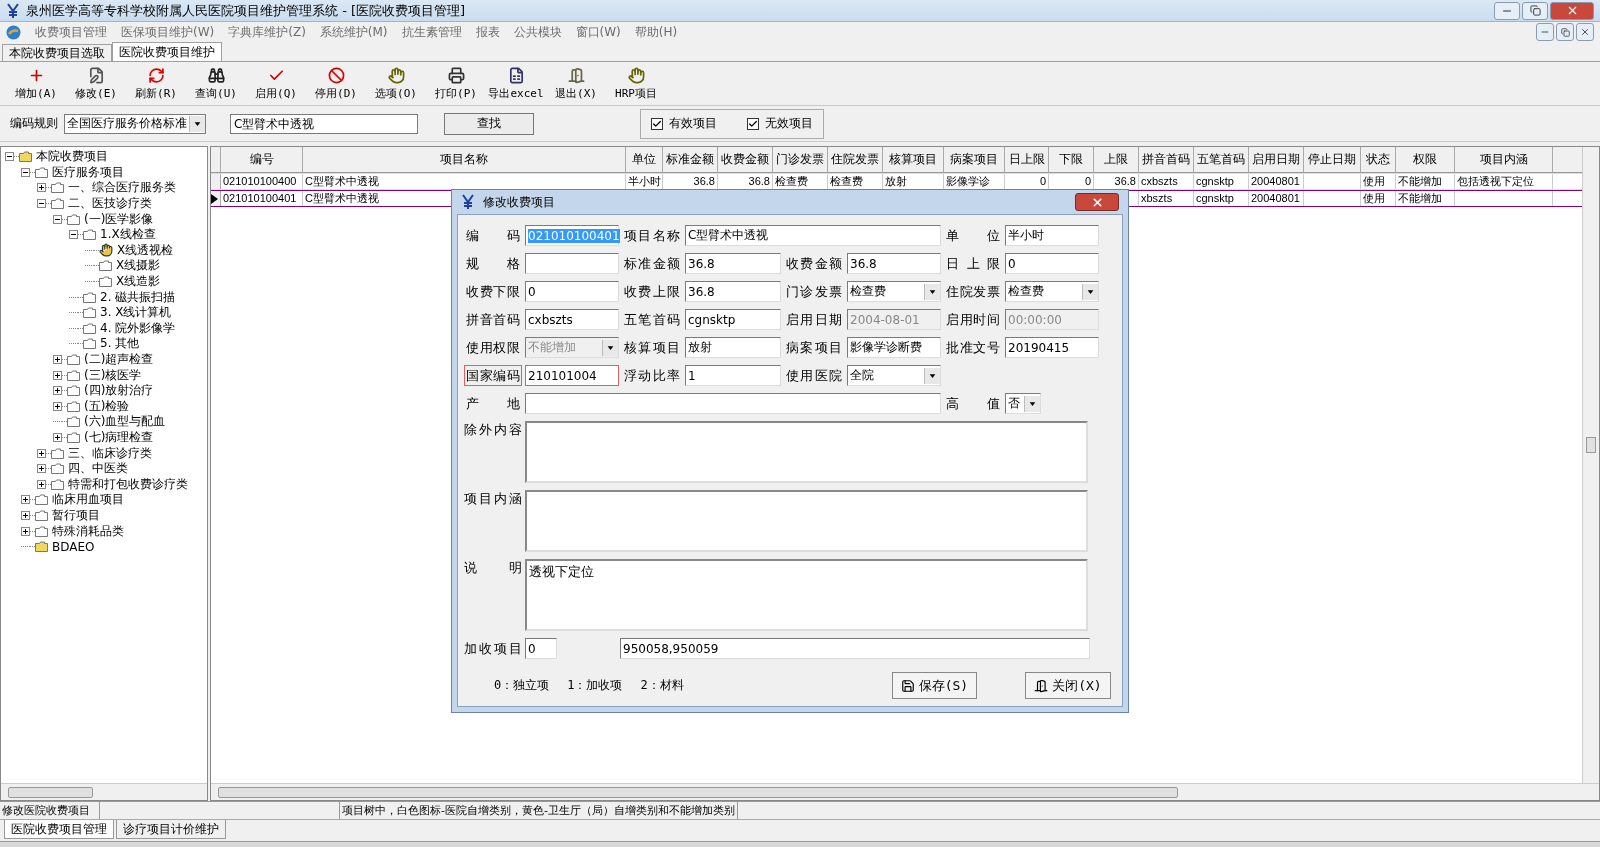 This screenshot has height=847, width=1600. Describe the element at coordinates (934, 685) in the screenshot. I see `save-button: 保存(S)` at that location.